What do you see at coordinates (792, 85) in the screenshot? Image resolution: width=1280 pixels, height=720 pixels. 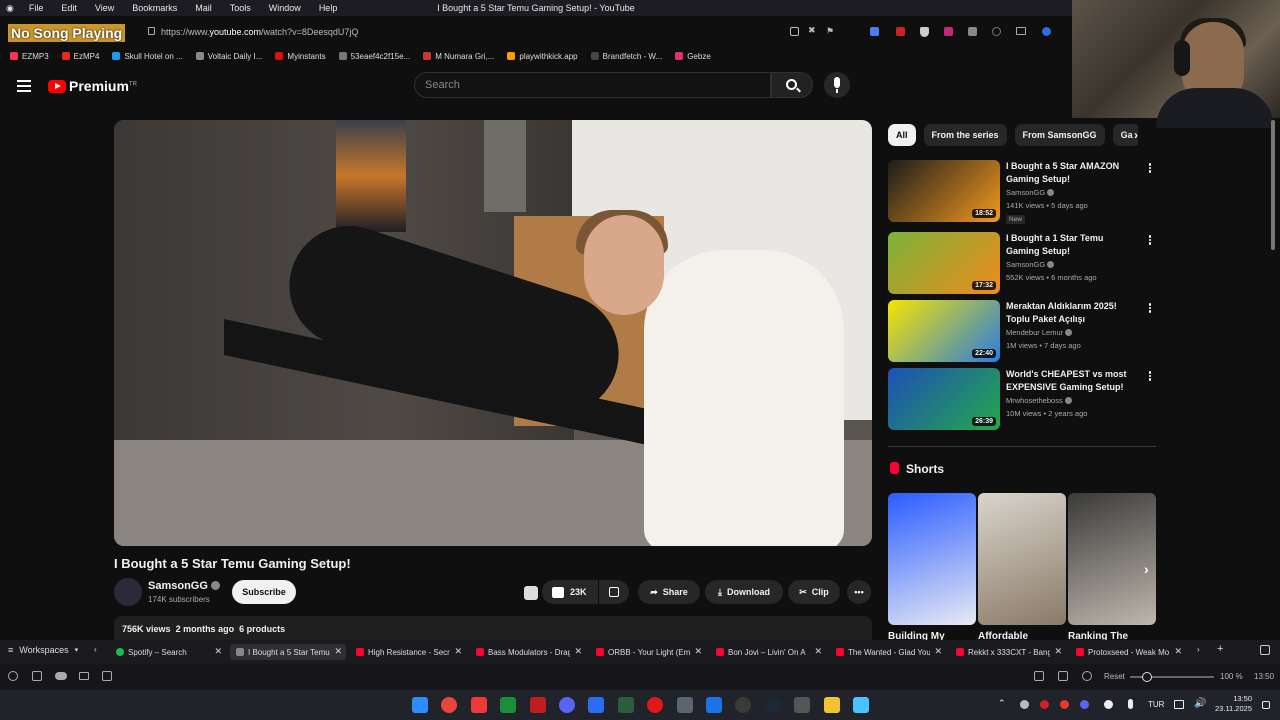 I see `search-button` at bounding box center [792, 85].